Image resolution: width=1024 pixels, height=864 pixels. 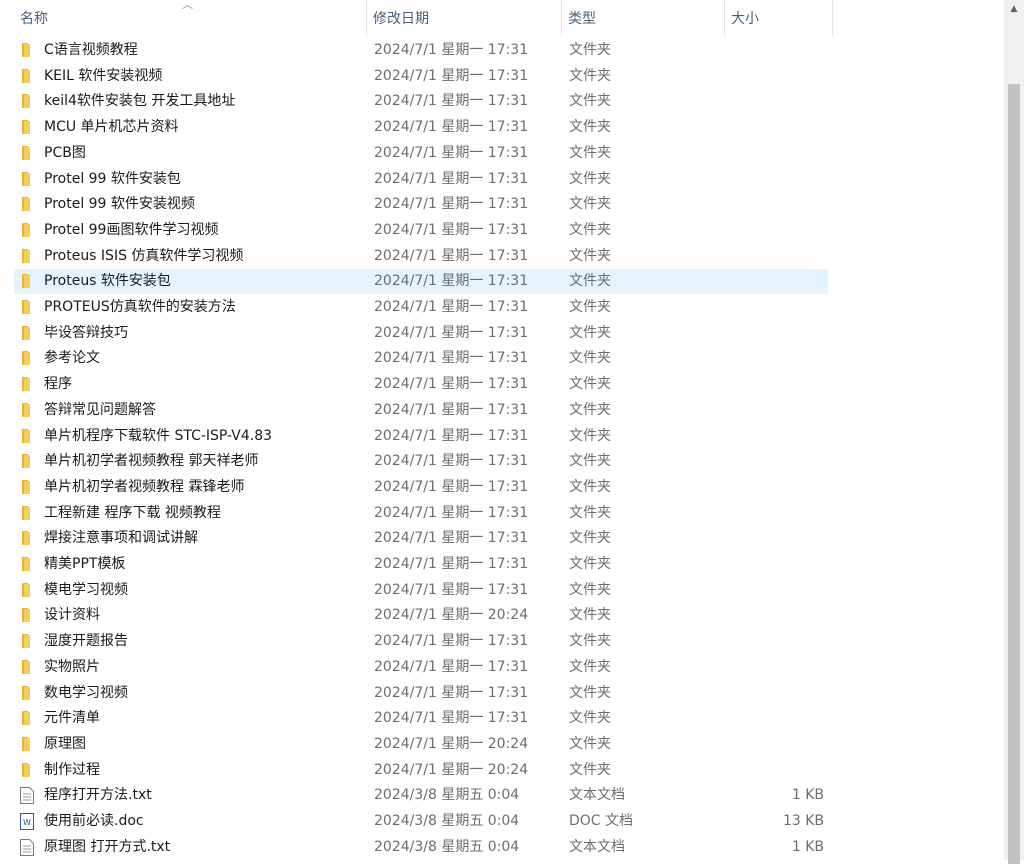 I want to click on file-name: MCU 单片机芯片资料, so click(x=111, y=127).